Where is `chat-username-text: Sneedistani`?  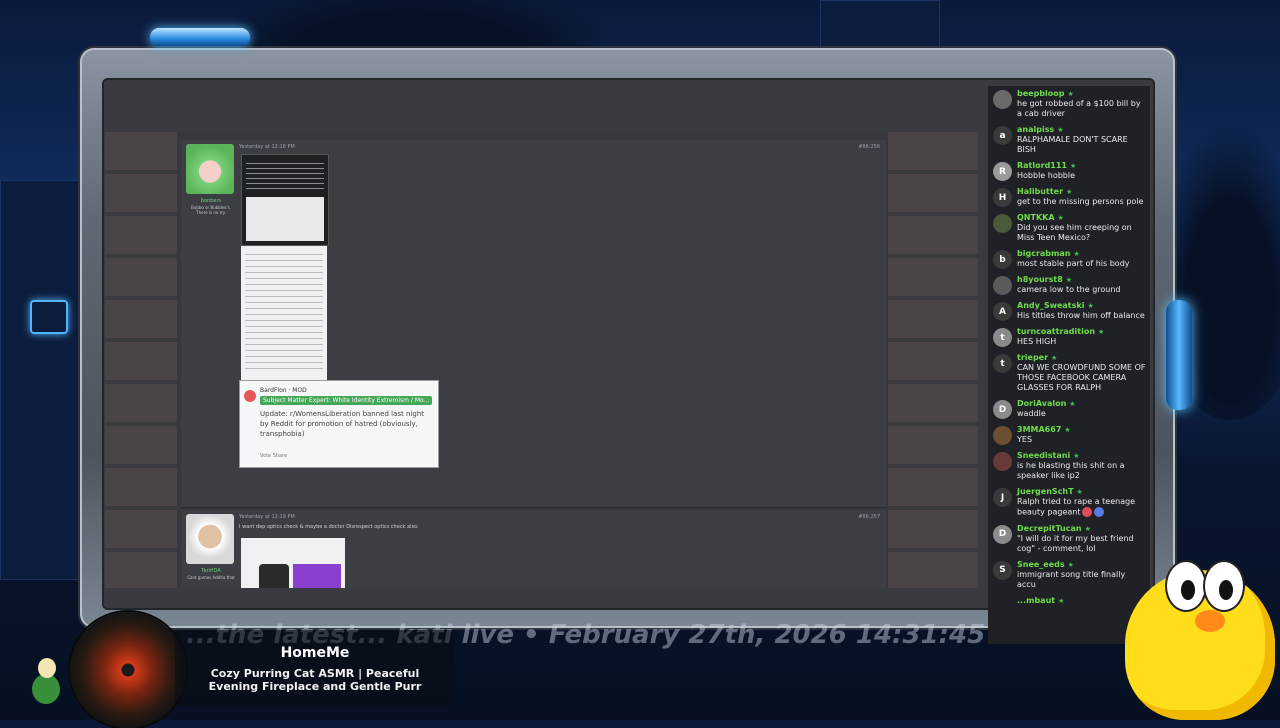
chat-username-text: Sneedistani is located at coordinates (1043, 455).